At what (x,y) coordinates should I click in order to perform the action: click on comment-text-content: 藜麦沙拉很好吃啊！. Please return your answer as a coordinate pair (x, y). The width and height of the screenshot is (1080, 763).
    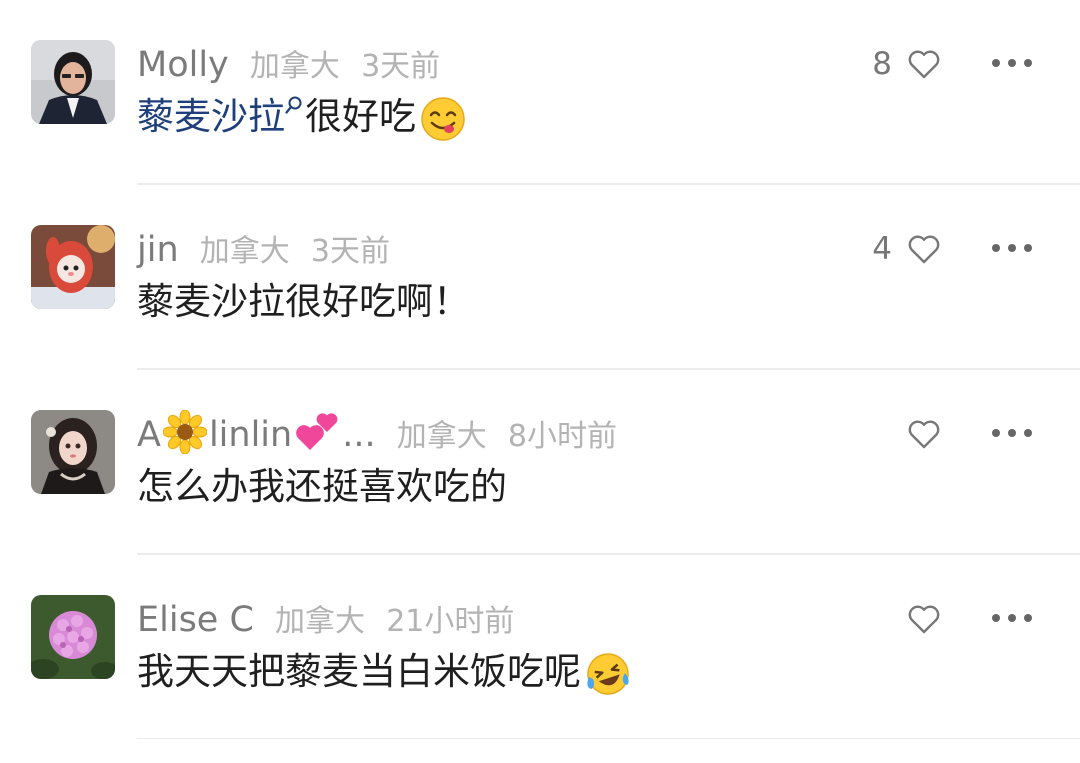
    Looking at the image, I should click on (303, 301).